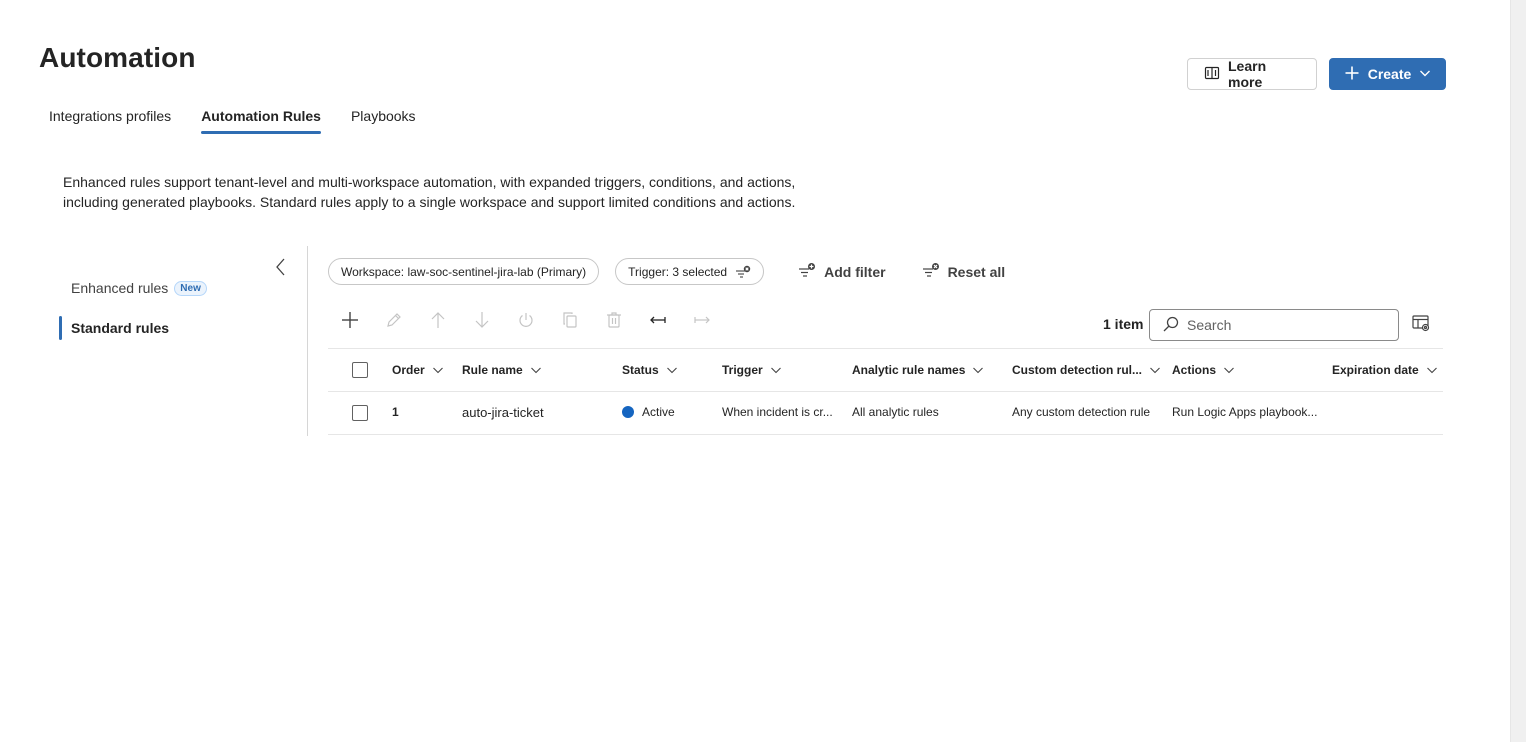 The image size is (1526, 742). I want to click on collapse-panel-button, so click(281, 267).